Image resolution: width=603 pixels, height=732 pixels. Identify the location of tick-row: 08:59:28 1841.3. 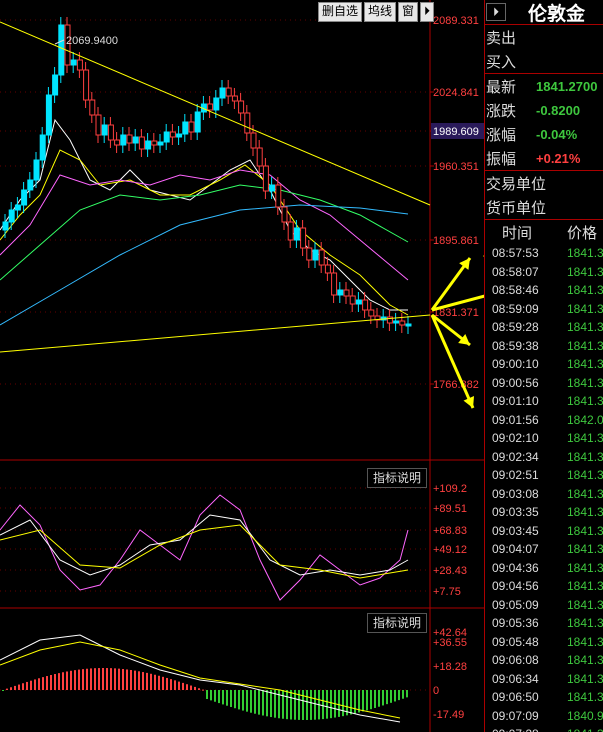
(544, 327).